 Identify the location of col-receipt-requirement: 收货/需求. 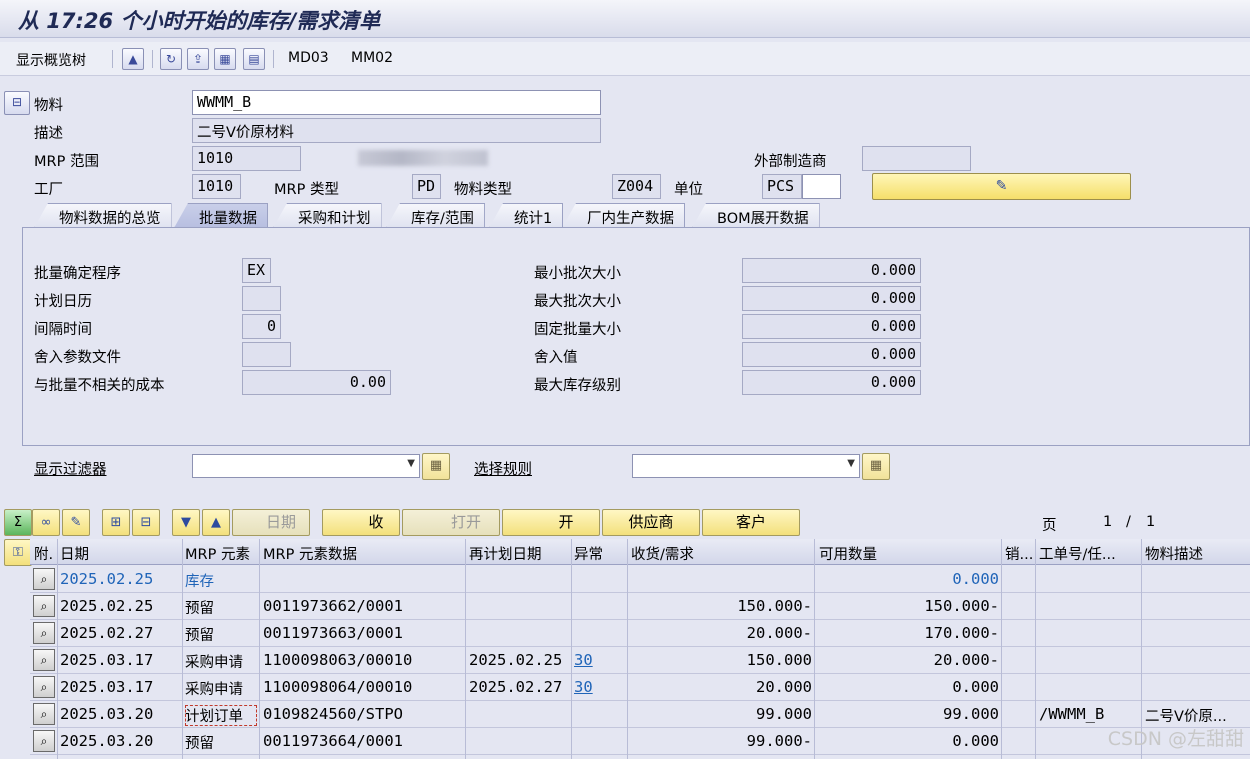
(662, 553).